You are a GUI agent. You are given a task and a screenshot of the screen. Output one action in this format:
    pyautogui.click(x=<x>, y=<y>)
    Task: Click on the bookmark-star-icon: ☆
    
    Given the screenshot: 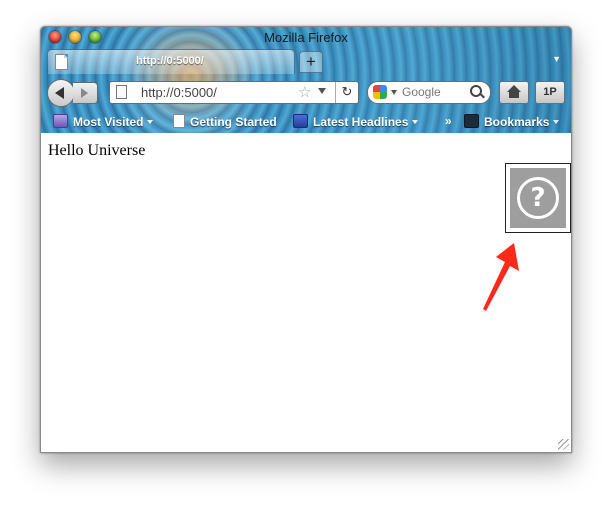 What is the action you would take?
    pyautogui.click(x=304, y=92)
    